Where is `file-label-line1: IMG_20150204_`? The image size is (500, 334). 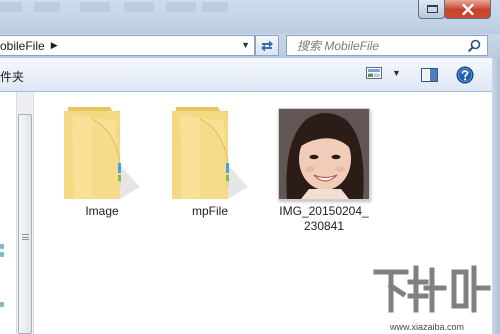 file-label-line1: IMG_20150204_ is located at coordinates (324, 211).